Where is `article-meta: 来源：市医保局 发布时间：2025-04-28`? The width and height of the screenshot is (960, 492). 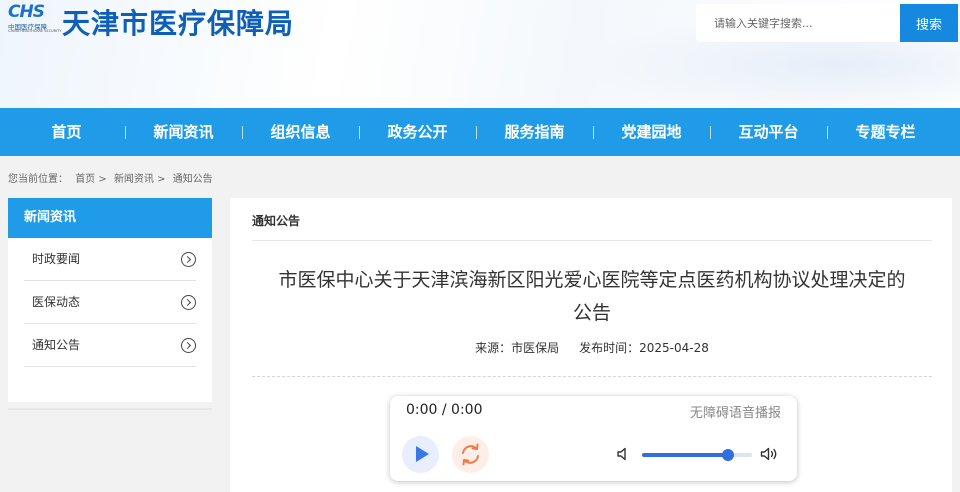 article-meta: 来源：市医保局 发布时间：2025-04-28 is located at coordinates (592, 347).